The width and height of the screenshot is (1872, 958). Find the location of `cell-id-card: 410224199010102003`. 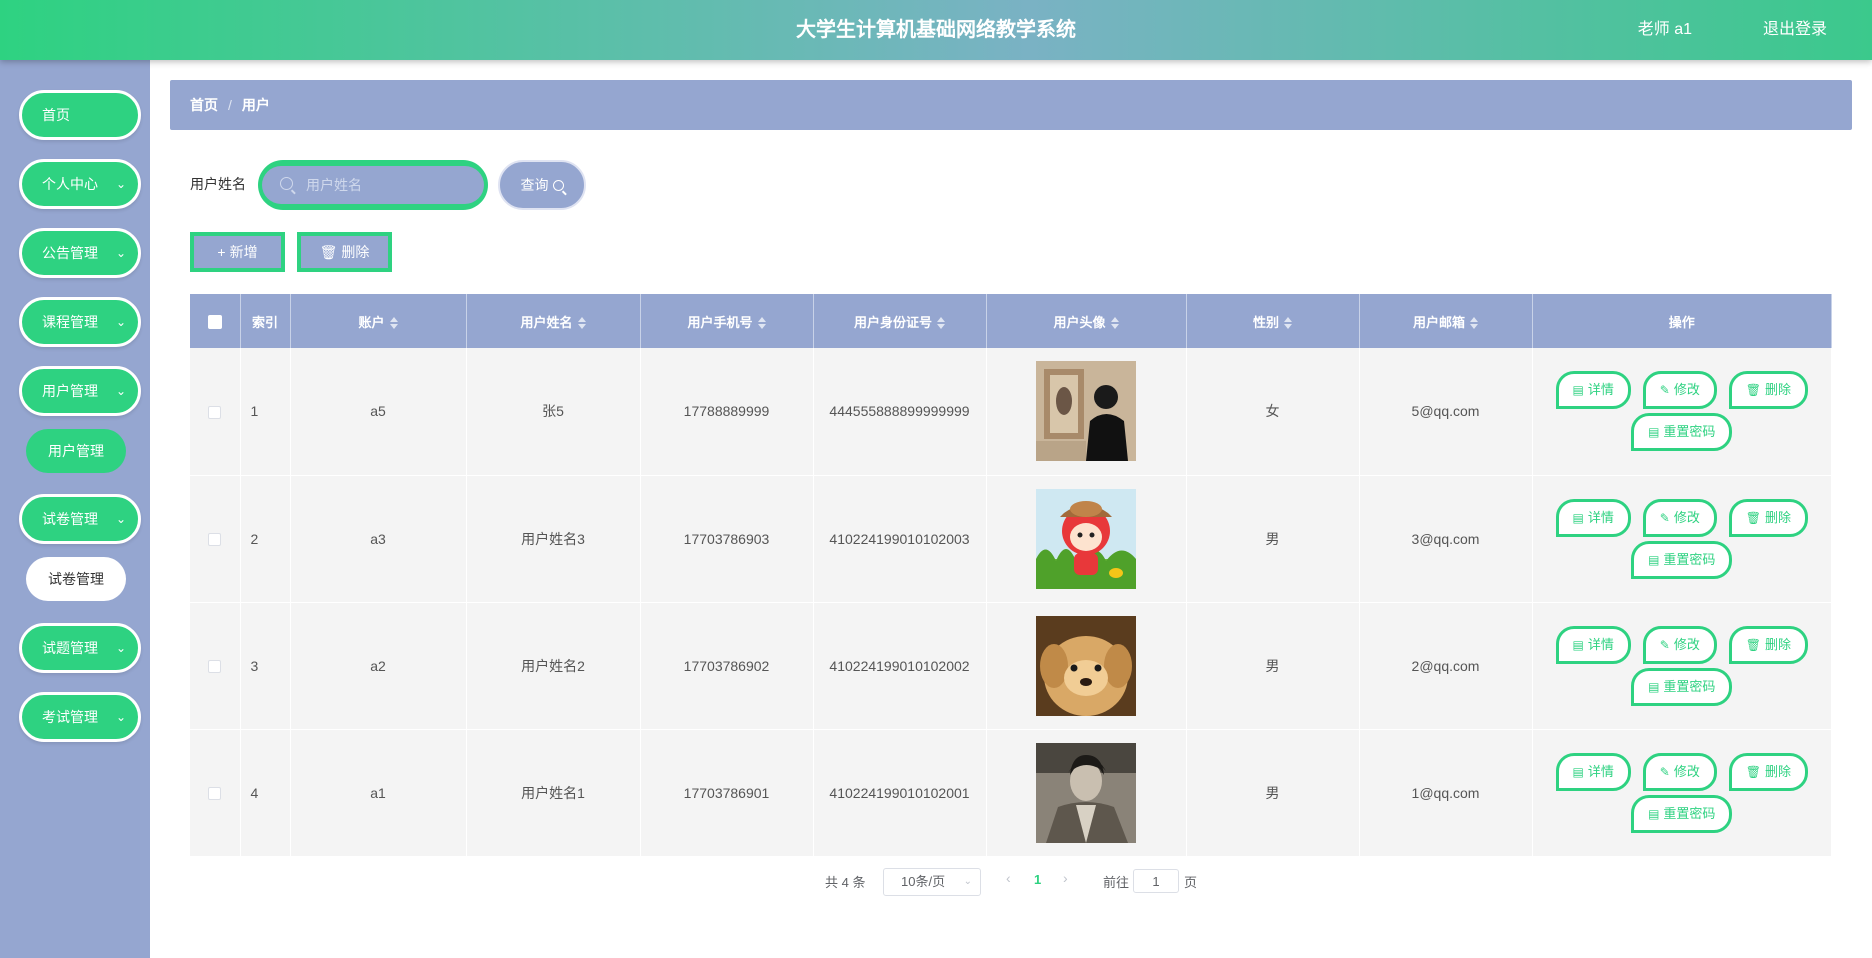

cell-id-card: 410224199010102003 is located at coordinates (900, 539).